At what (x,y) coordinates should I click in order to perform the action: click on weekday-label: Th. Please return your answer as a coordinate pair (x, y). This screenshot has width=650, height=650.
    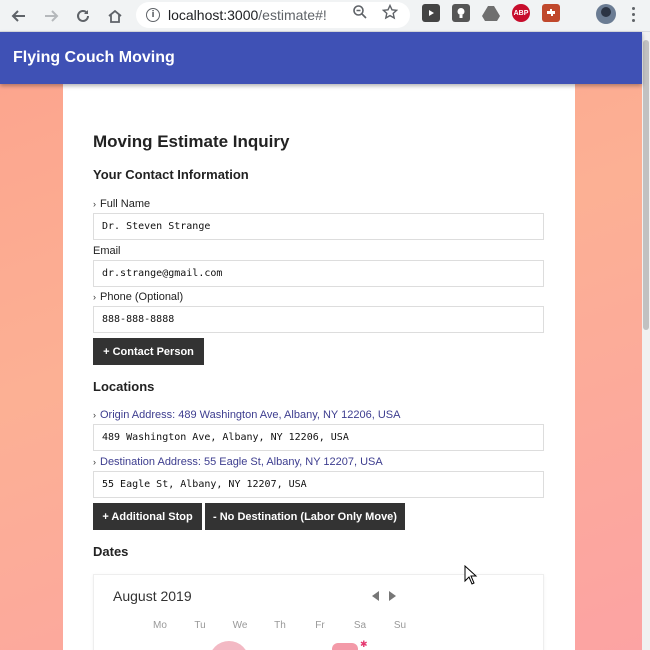
    Looking at the image, I should click on (280, 625).